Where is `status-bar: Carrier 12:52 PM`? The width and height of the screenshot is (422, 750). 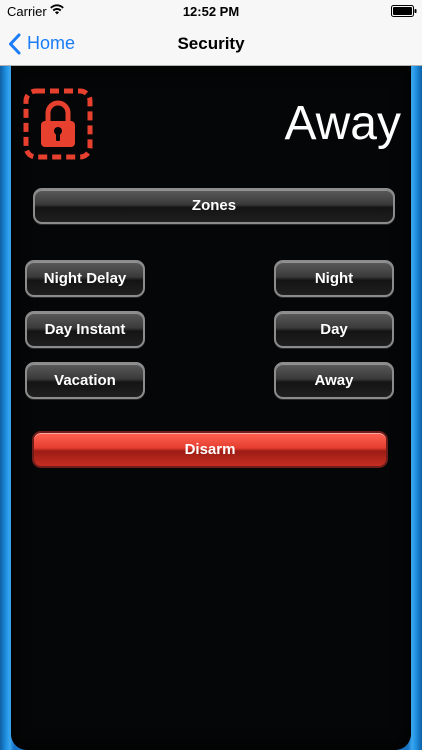
status-bar: Carrier 12:52 PM is located at coordinates (211, 11).